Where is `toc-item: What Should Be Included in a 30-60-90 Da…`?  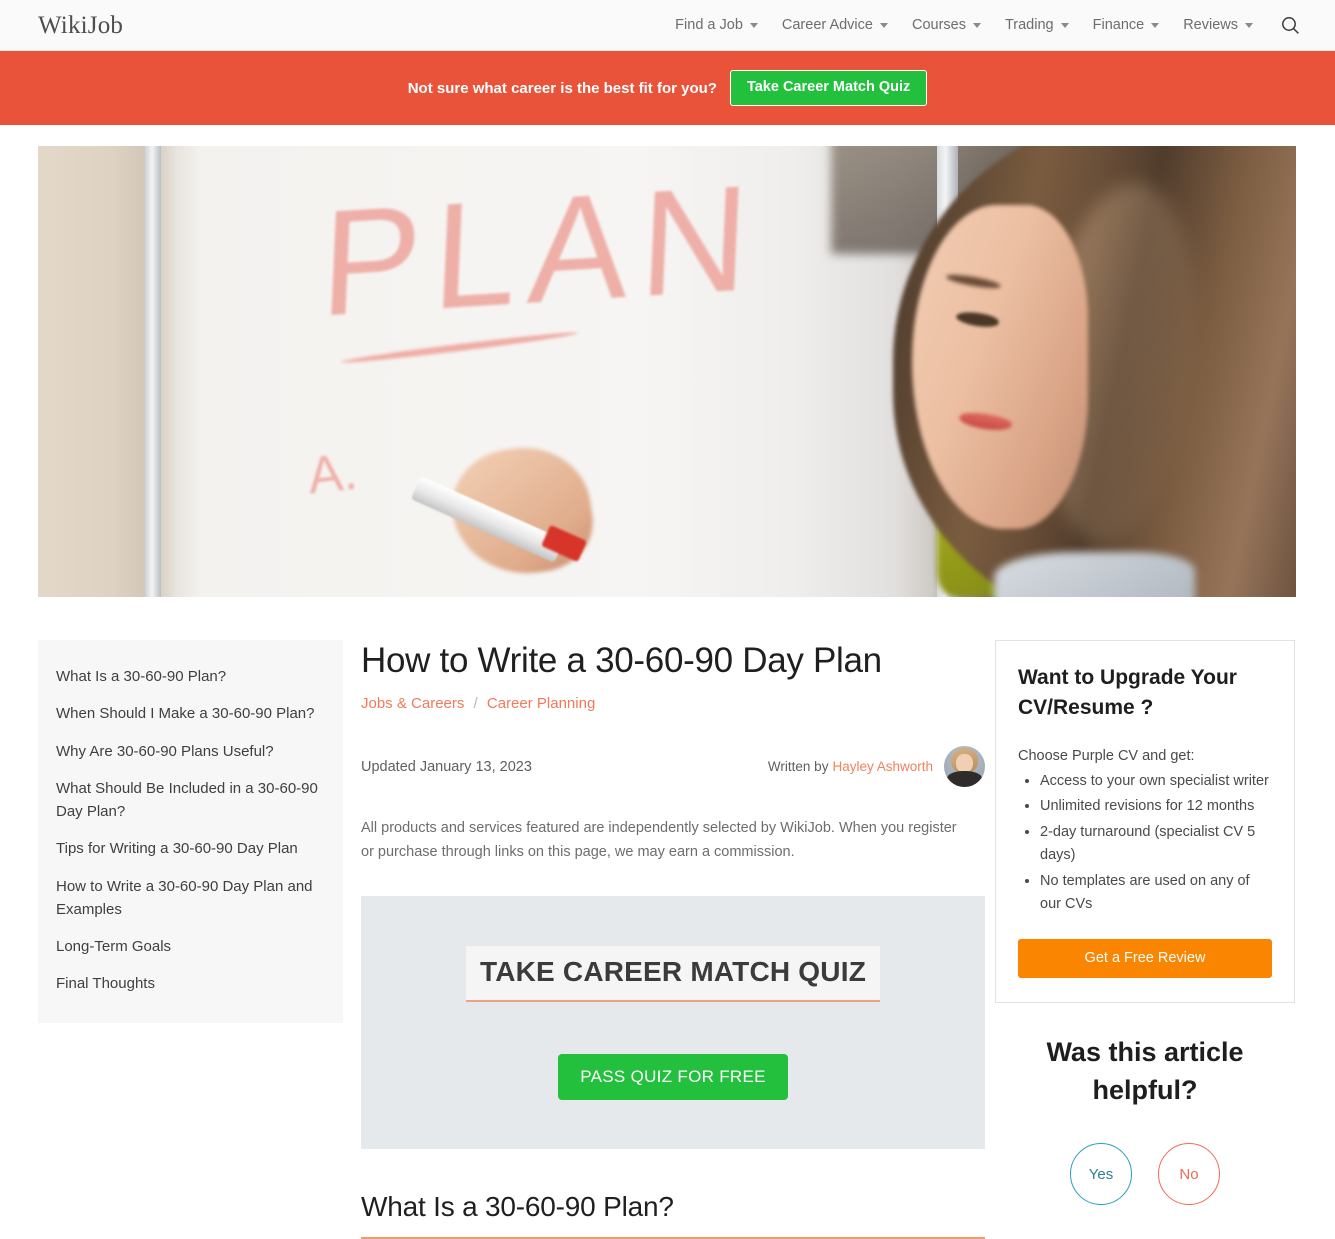
toc-item: What Should Be Included in a 30-60-90 Da… is located at coordinates (190, 800).